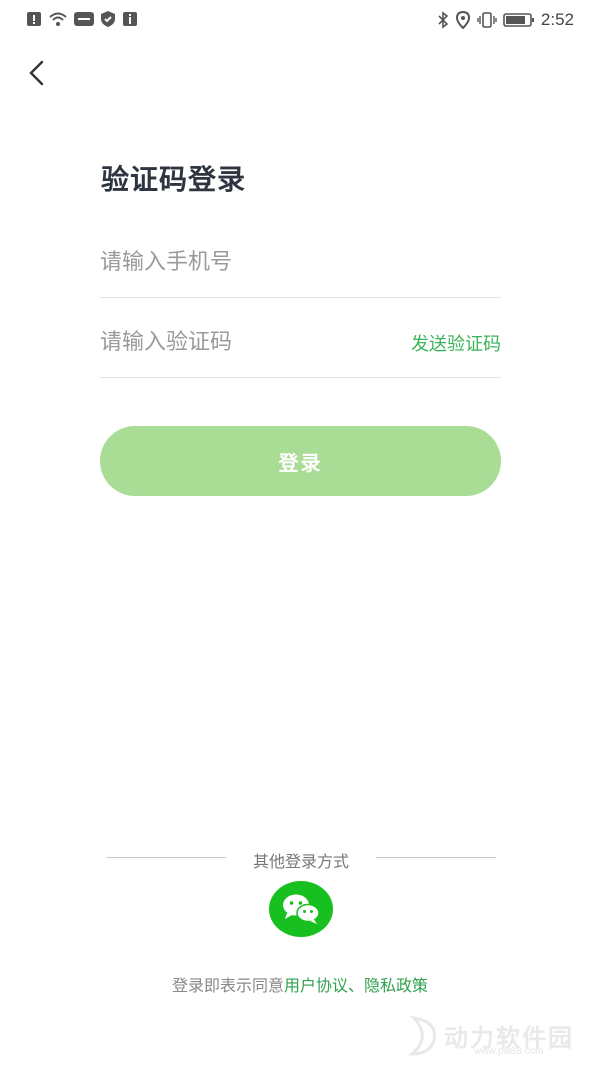  What do you see at coordinates (557, 19) in the screenshot?
I see `status-time: 2:52` at bounding box center [557, 19].